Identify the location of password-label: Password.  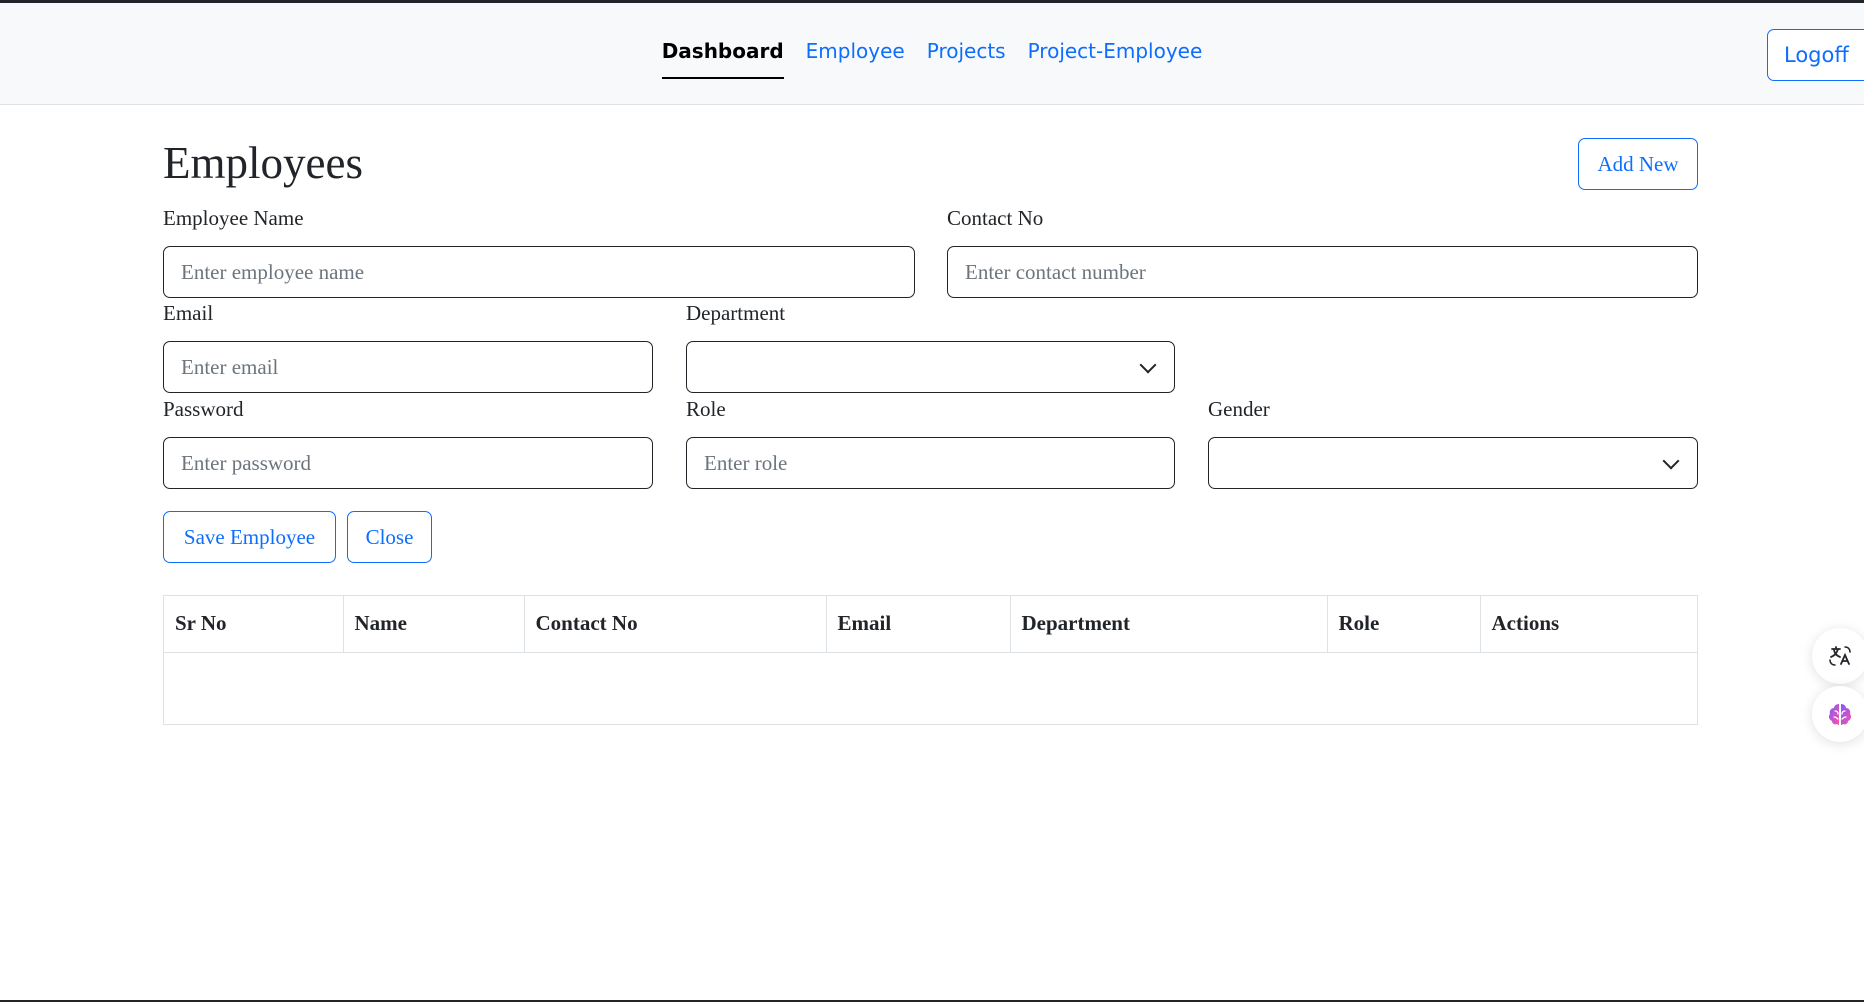
(203, 409).